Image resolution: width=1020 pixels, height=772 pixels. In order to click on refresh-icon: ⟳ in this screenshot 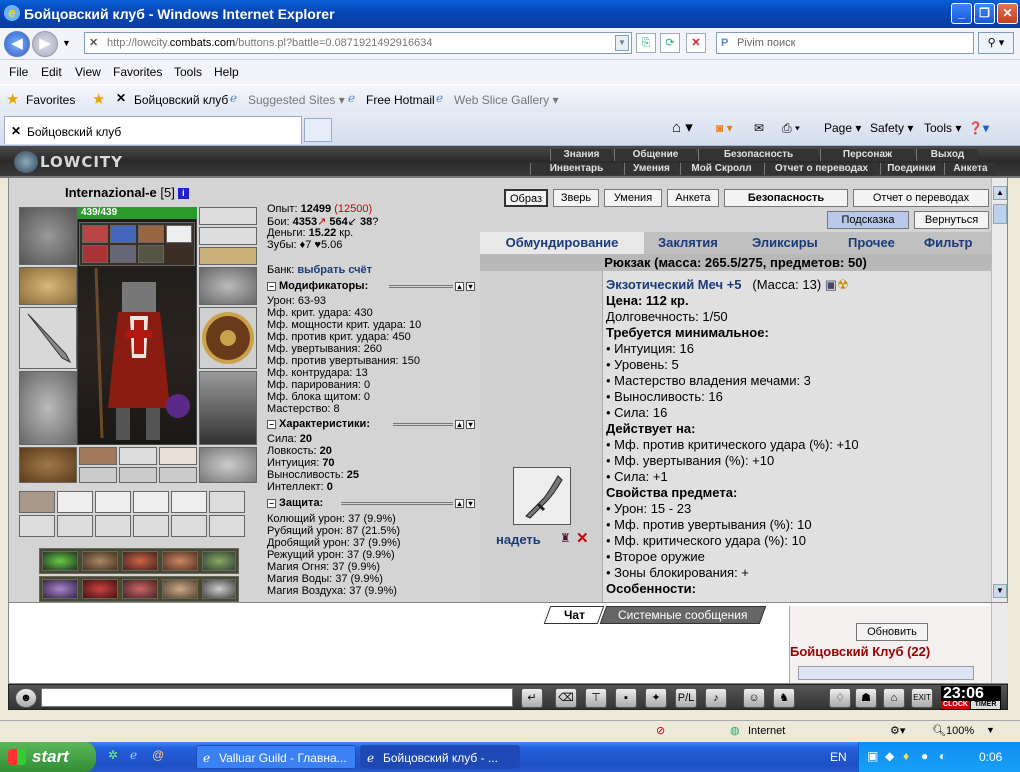, I will do `click(670, 43)`.